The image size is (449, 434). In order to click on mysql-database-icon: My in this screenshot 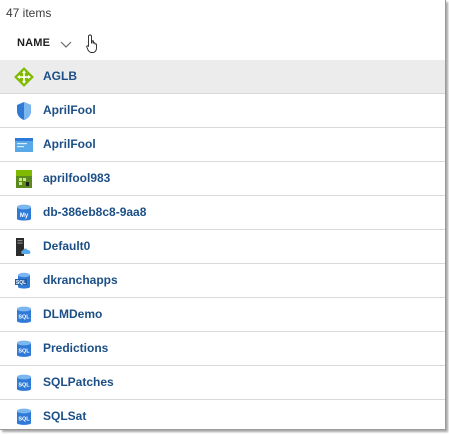, I will do `click(24, 213)`.